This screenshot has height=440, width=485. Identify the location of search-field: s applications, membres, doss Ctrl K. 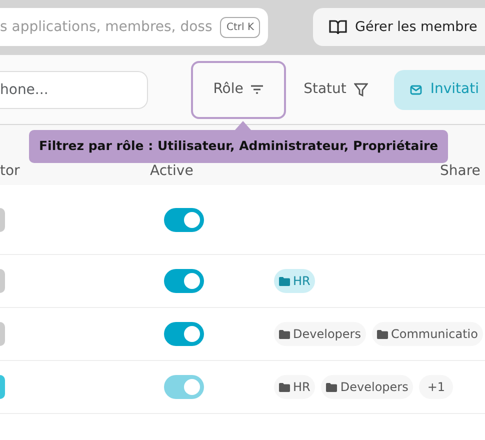
(134, 27).